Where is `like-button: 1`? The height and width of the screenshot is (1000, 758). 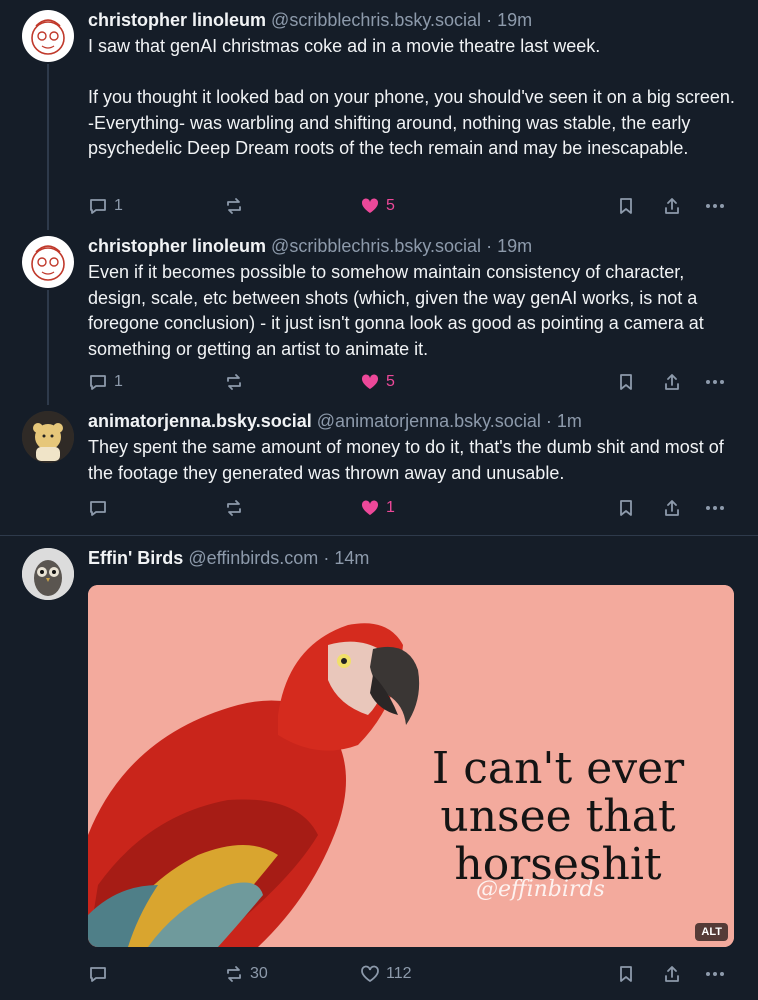
like-button: 1 is located at coordinates (377, 508).